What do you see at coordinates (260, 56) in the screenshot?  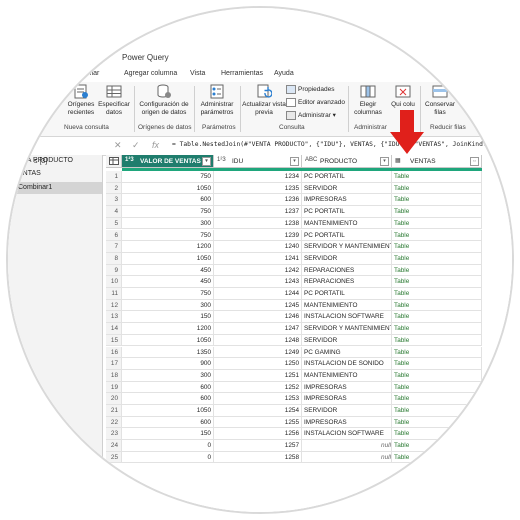 I see `title-bar: Power Query` at bounding box center [260, 56].